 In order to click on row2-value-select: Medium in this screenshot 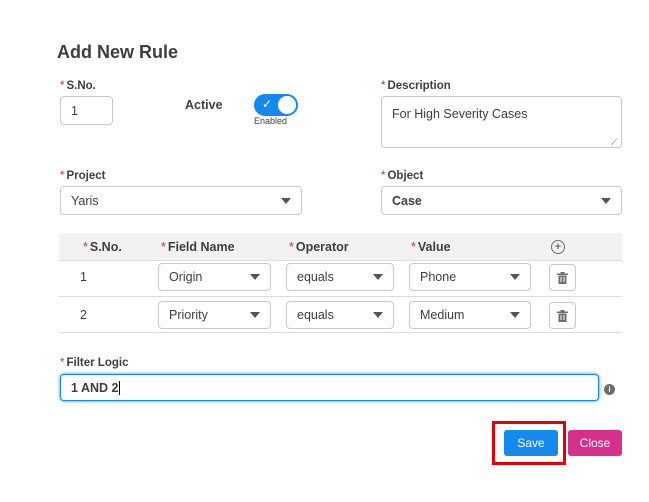, I will do `click(470, 315)`.